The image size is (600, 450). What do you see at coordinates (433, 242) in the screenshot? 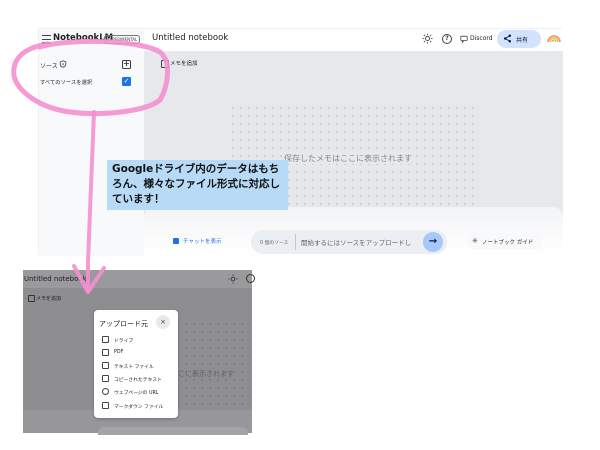
I see `send-button: →` at bounding box center [433, 242].